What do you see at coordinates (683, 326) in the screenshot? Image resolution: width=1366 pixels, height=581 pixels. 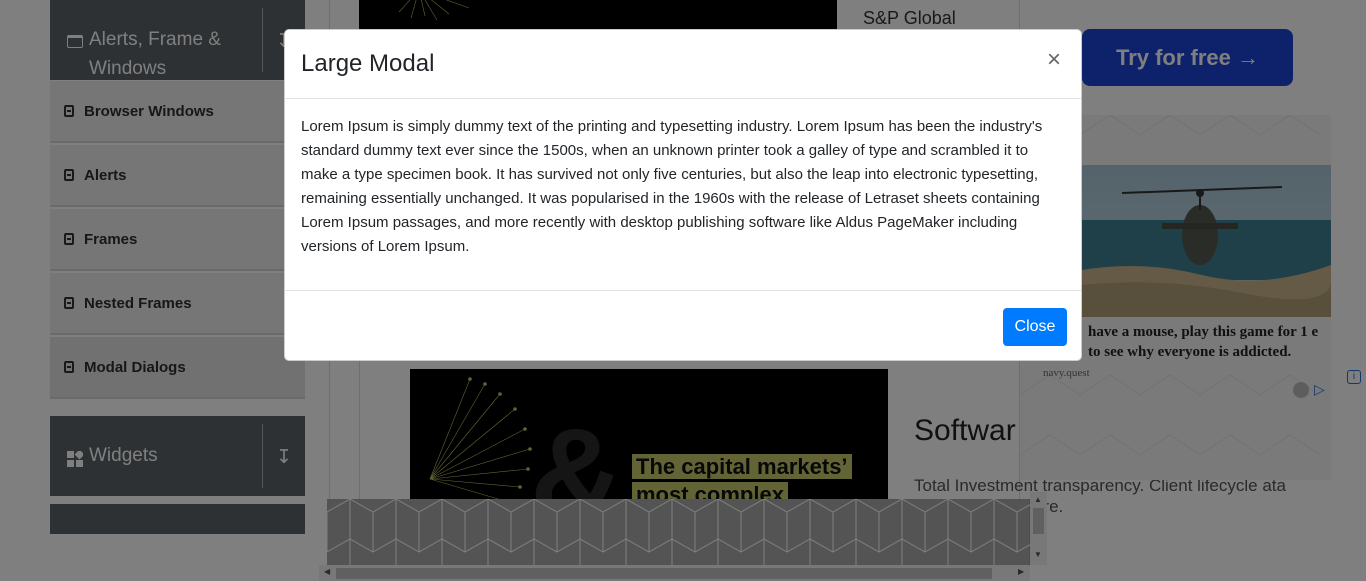 I see `modal-footer: Close` at bounding box center [683, 326].